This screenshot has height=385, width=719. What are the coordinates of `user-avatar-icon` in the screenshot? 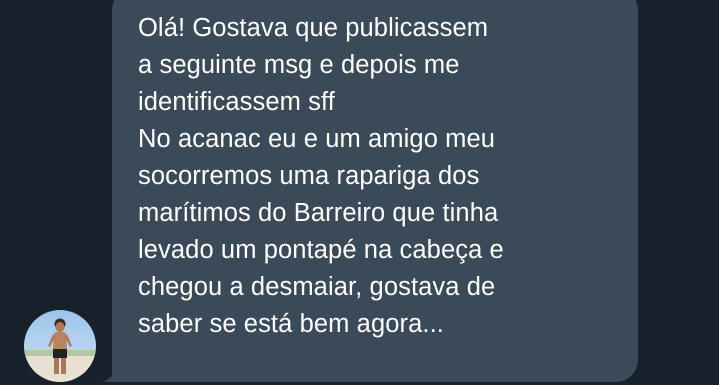 It's located at (60, 346).